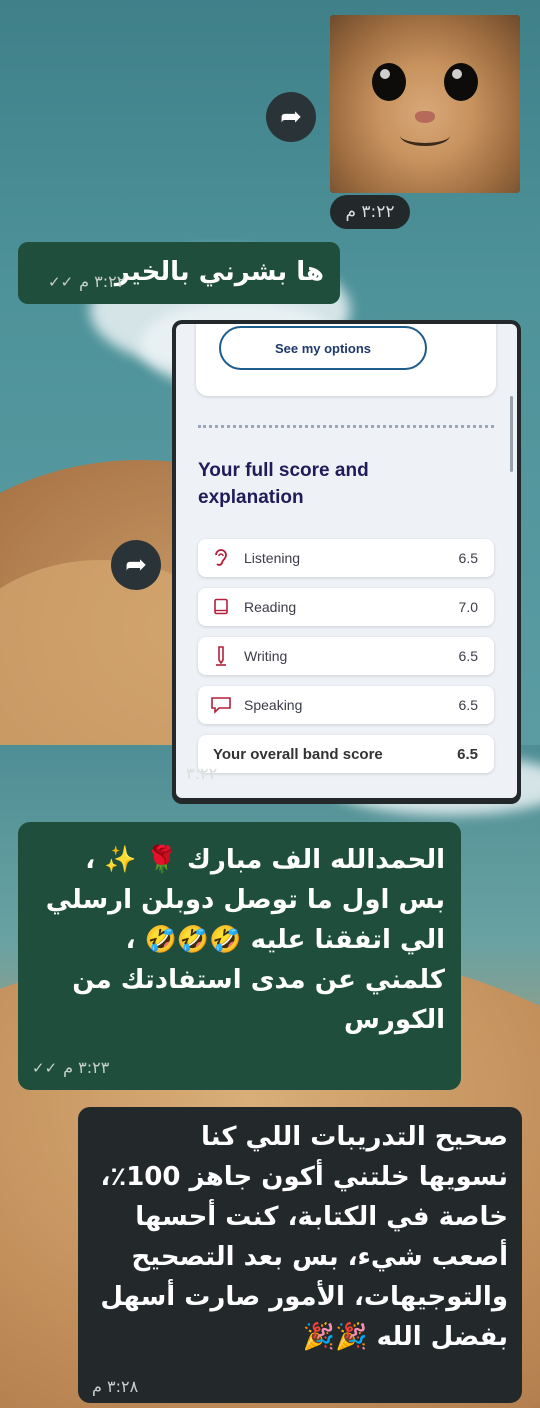  What do you see at coordinates (270, 607) in the screenshot?
I see `score-label: Reading` at bounding box center [270, 607].